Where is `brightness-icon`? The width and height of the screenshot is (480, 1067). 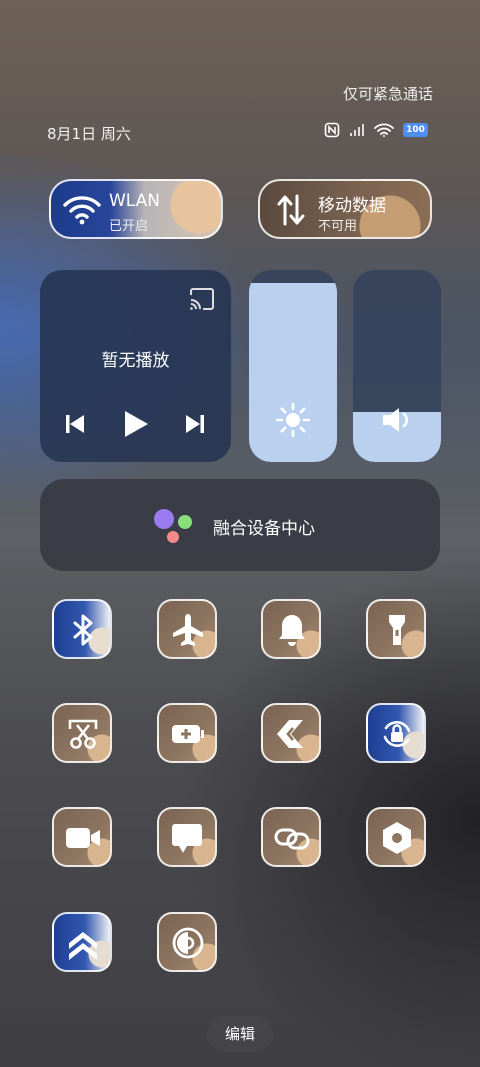
brightness-icon is located at coordinates (293, 422).